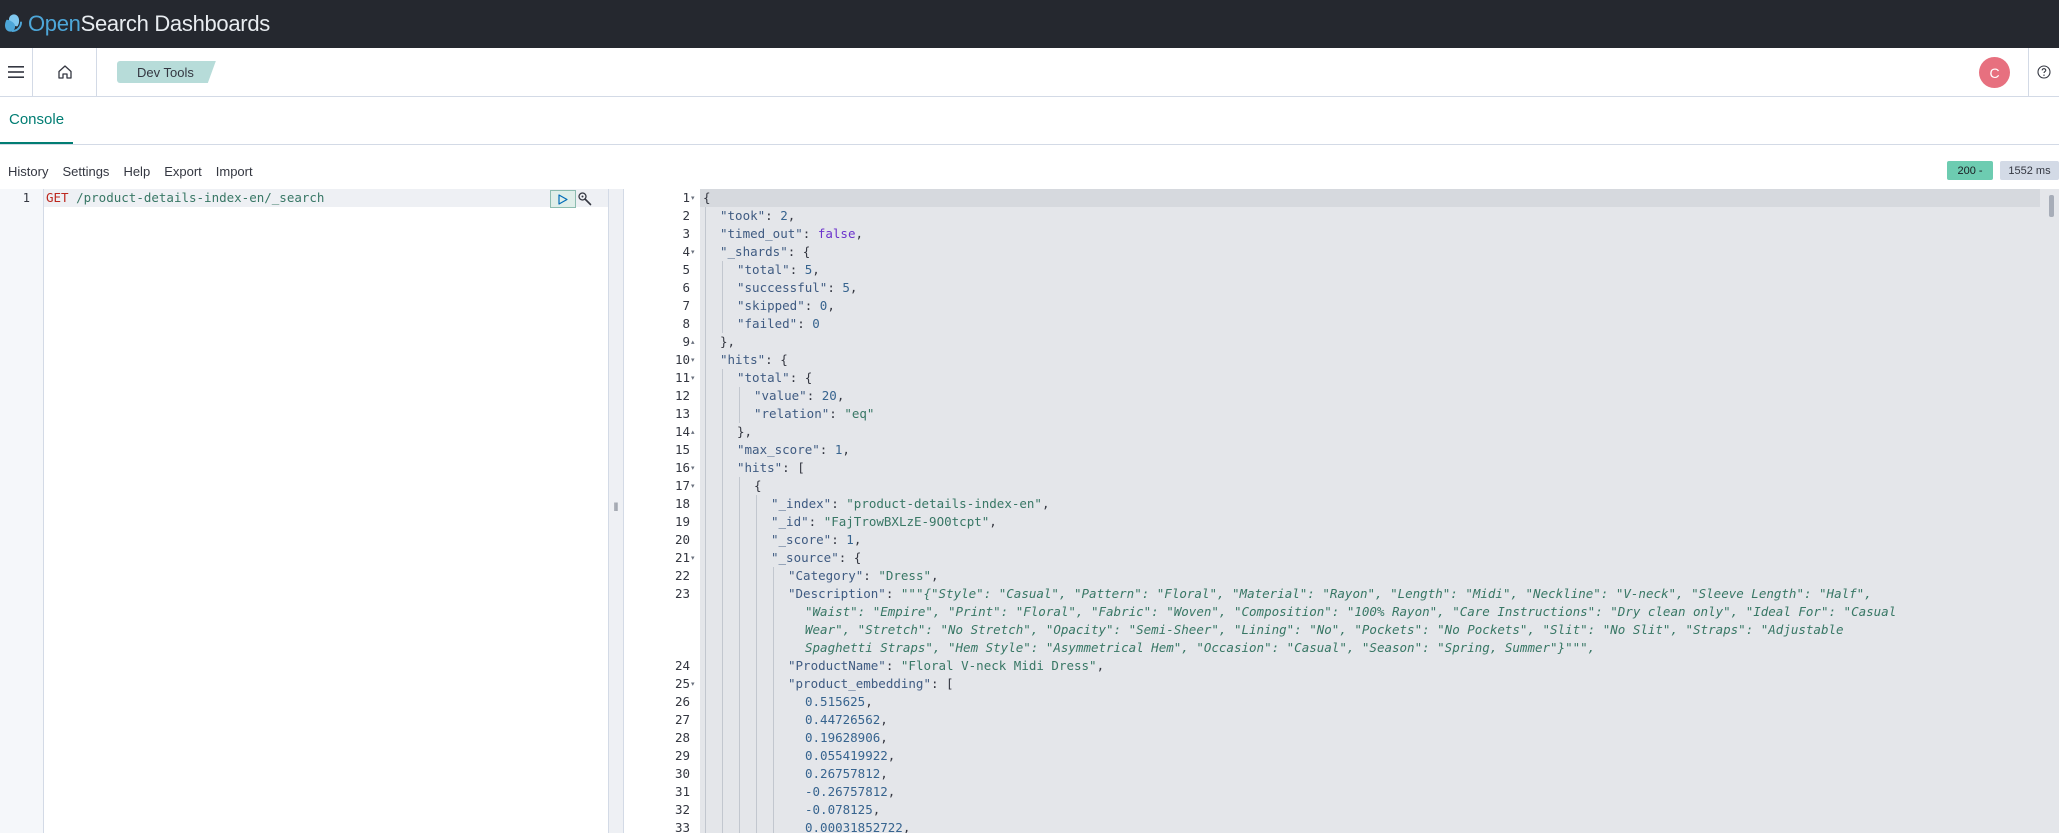  I want to click on response-code: "skipped": 0,, so click(786, 305).